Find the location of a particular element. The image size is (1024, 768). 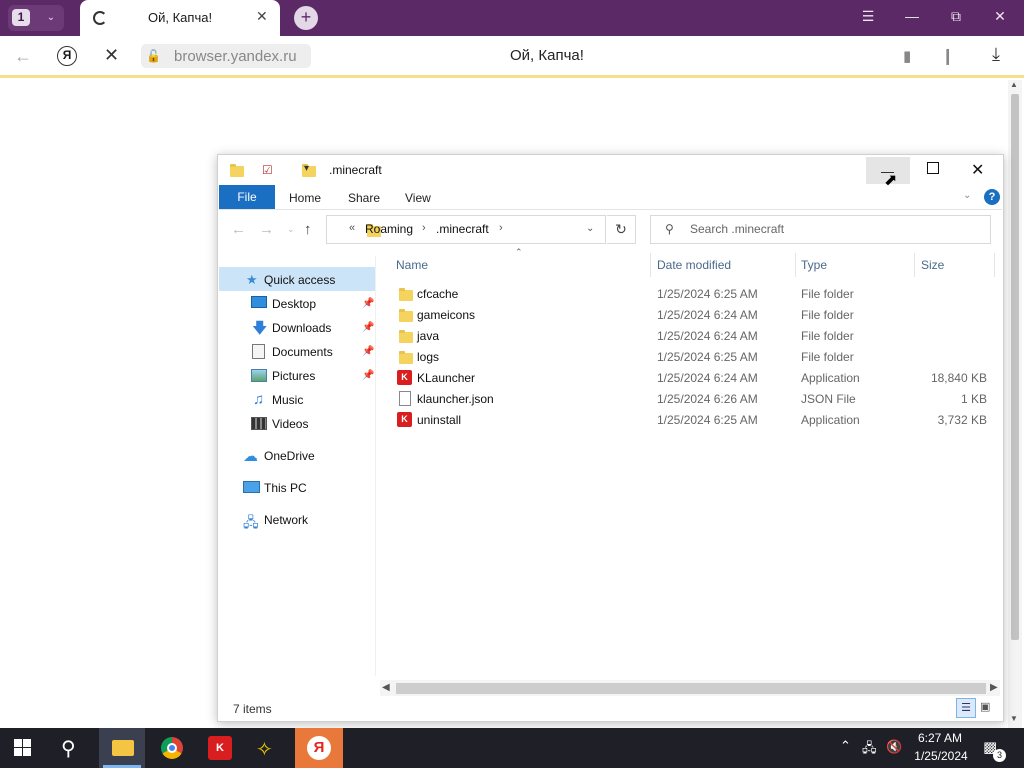

file-name: java is located at coordinates (428, 336).